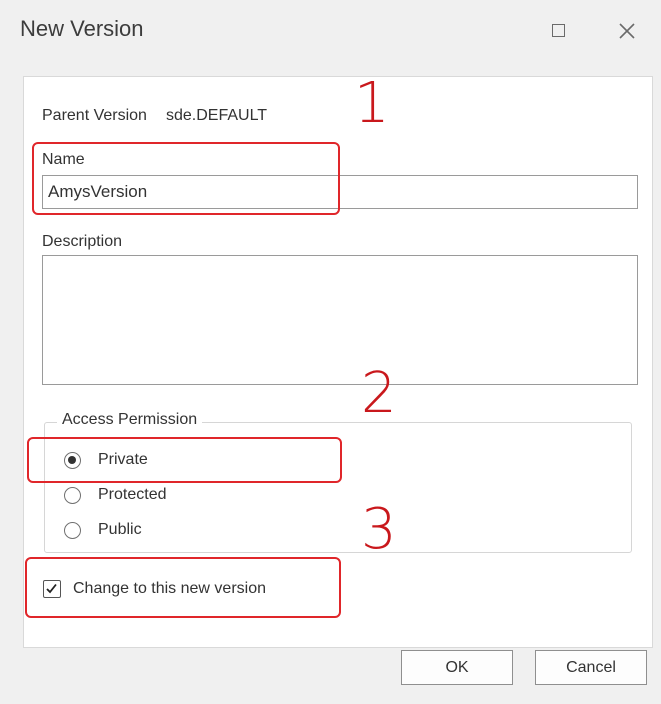 Image resolution: width=661 pixels, height=704 pixels. I want to click on annotation-number-2: 2, so click(379, 393).